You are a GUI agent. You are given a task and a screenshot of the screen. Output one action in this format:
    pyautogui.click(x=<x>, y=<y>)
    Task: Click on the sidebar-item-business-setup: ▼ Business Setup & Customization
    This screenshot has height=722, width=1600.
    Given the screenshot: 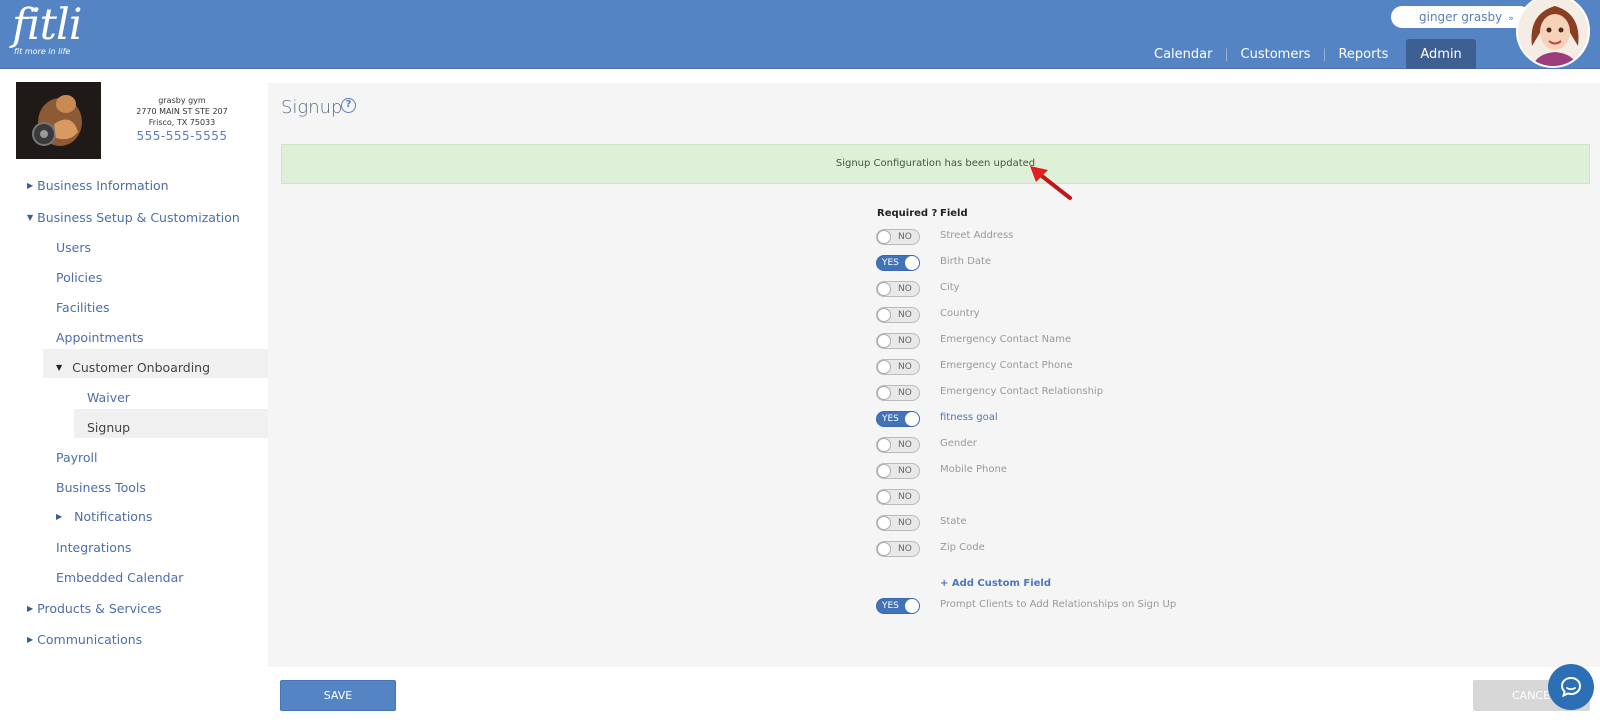 What is the action you would take?
    pyautogui.click(x=133, y=218)
    